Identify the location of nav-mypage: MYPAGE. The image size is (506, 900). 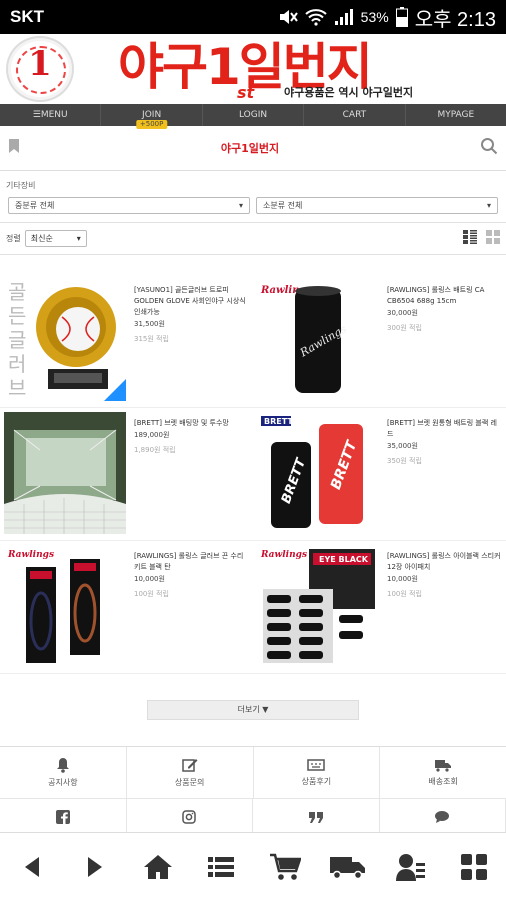
(456, 115).